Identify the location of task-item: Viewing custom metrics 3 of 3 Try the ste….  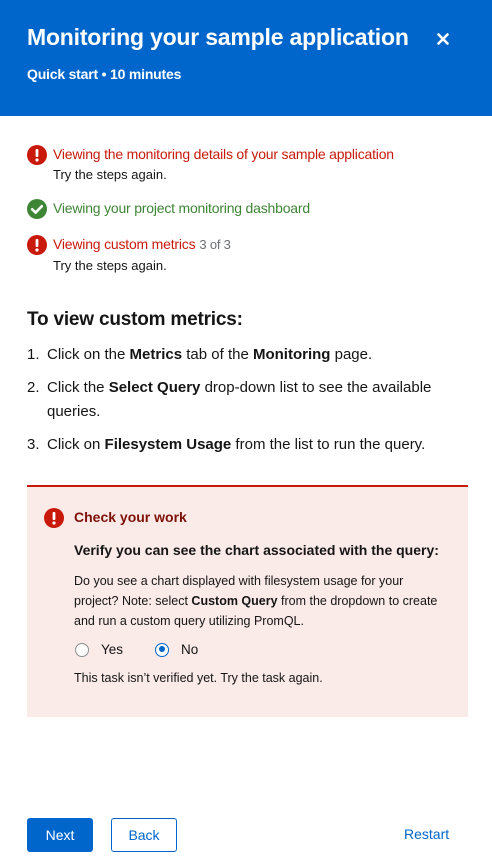
(247, 255).